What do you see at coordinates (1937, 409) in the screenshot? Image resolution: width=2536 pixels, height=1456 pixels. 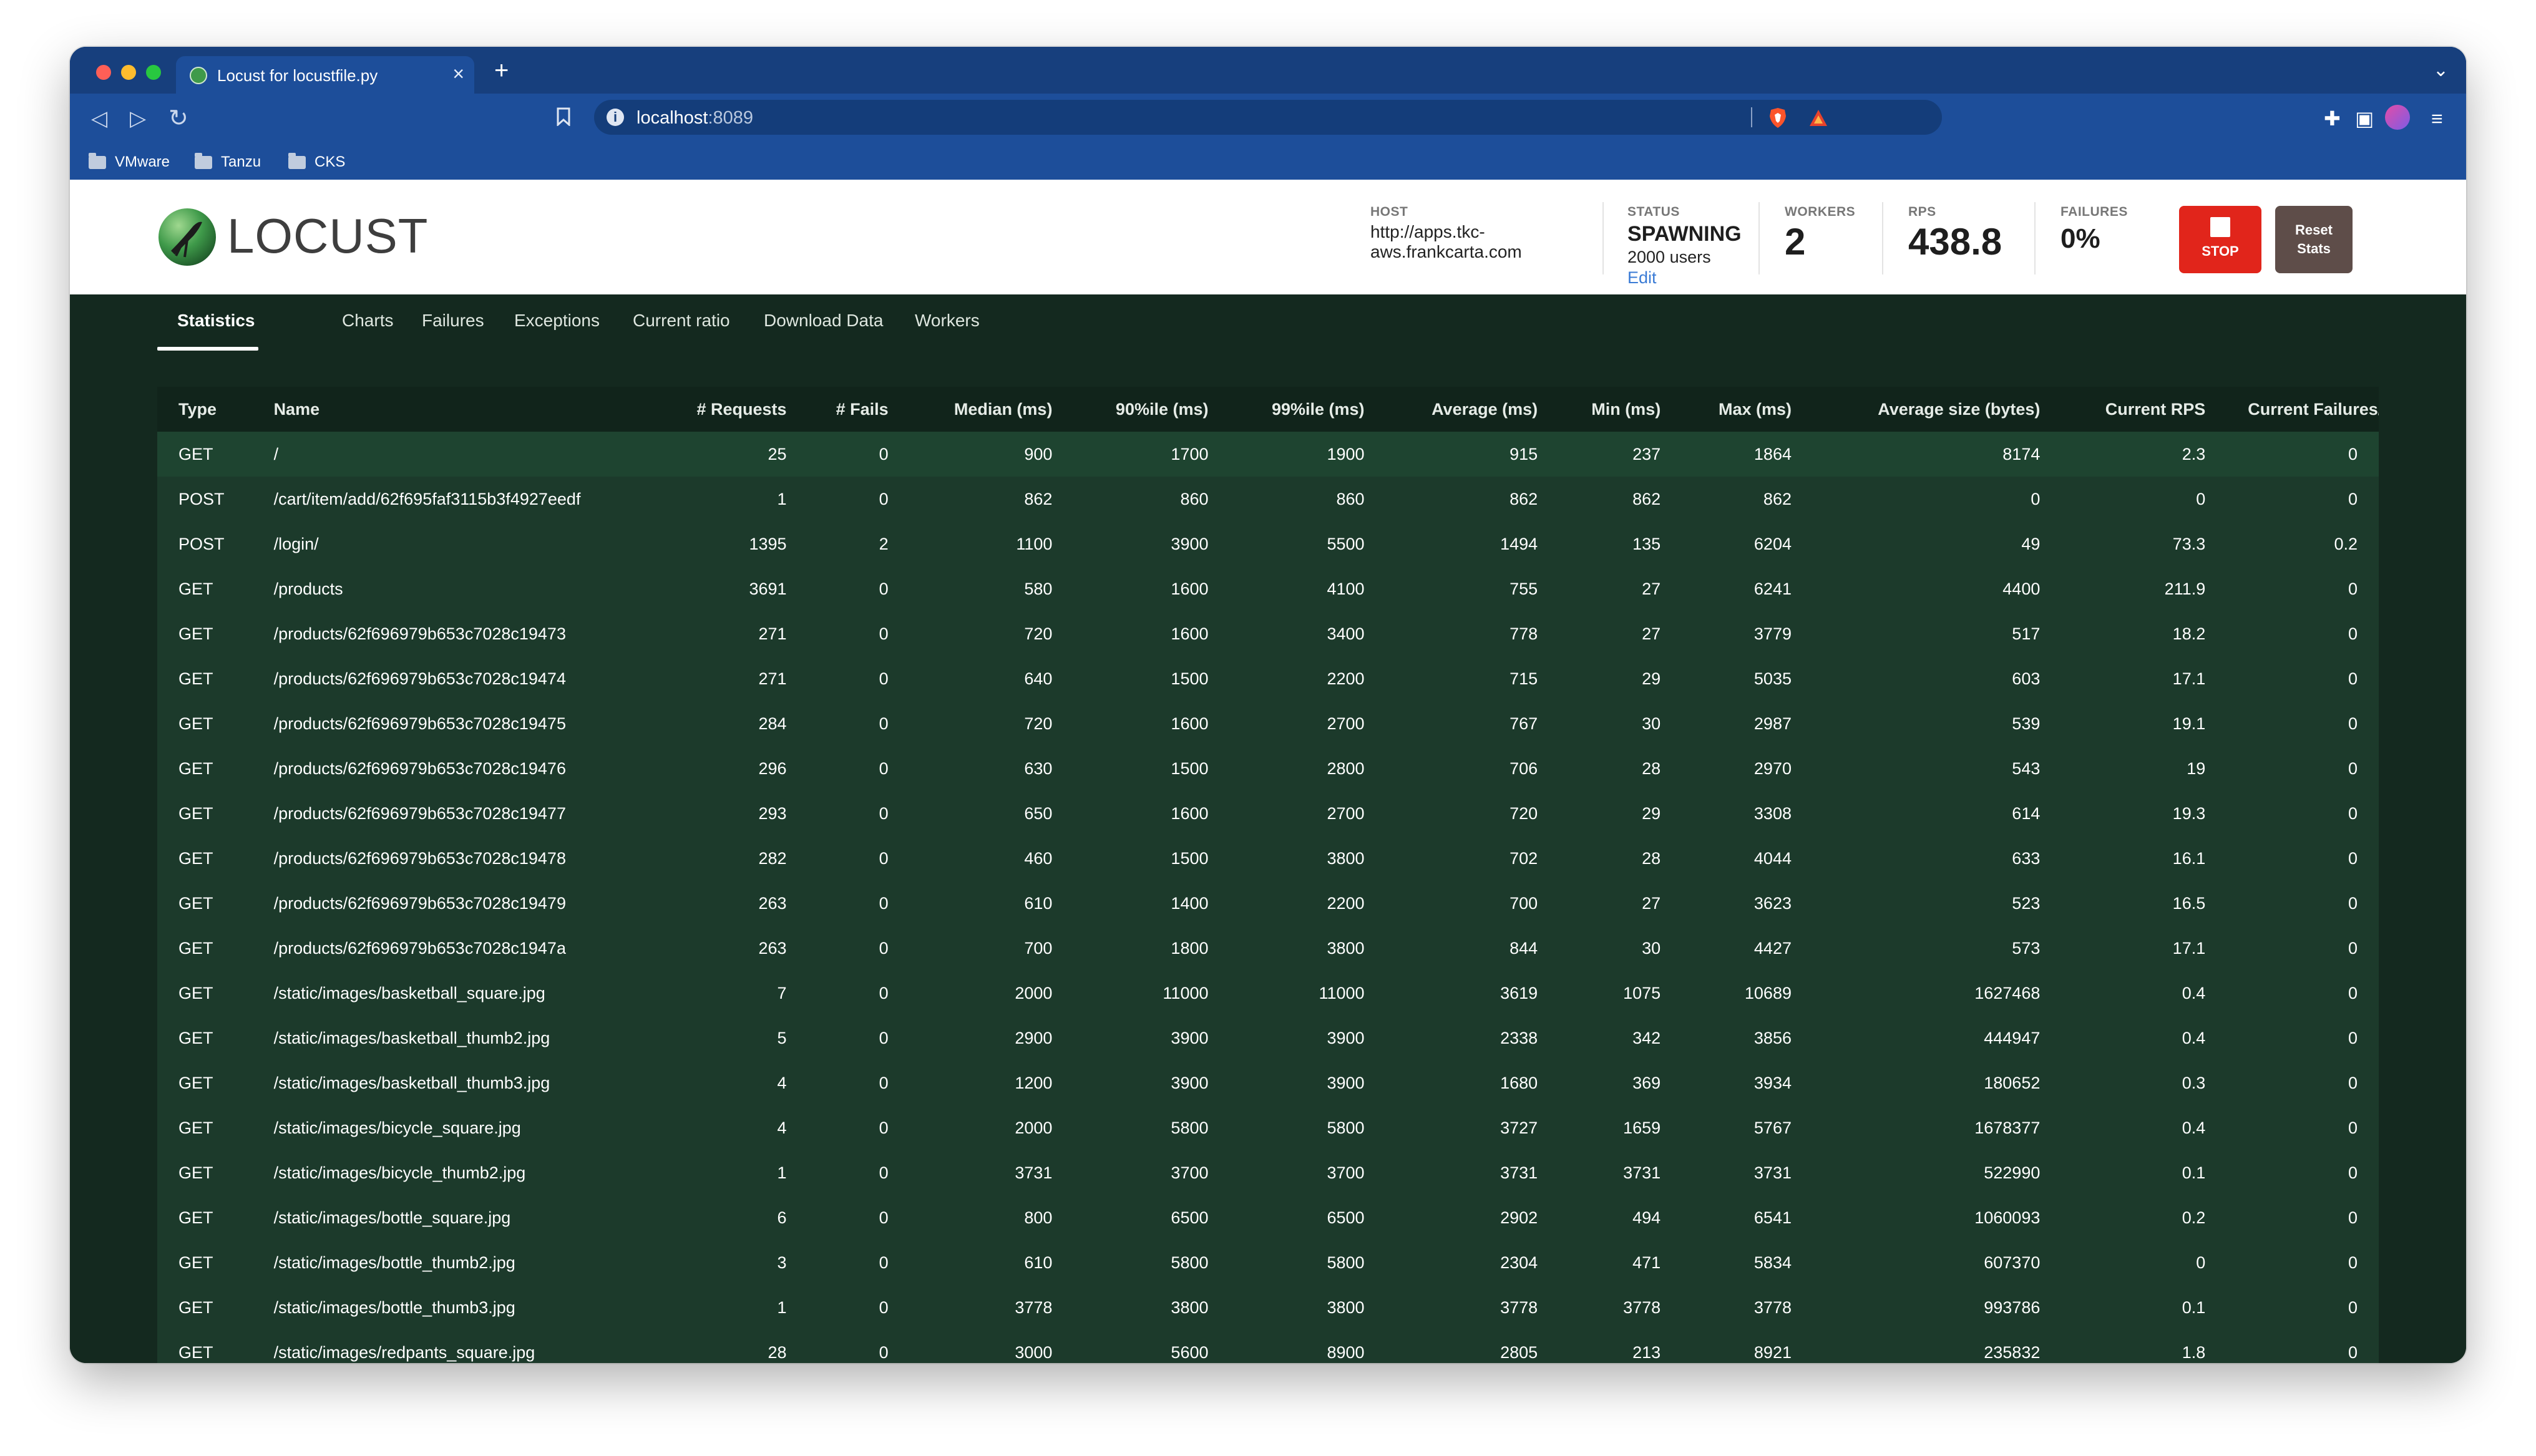 I see `column-header: Average size (bytes)` at bounding box center [1937, 409].